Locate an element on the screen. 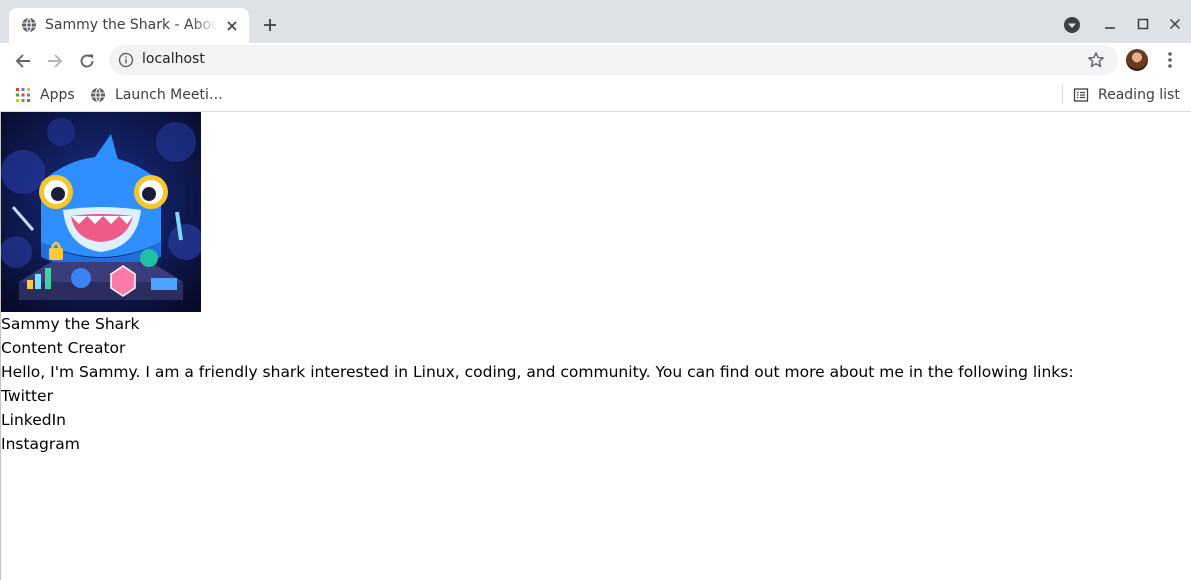 The width and height of the screenshot is (1191, 580). url-text: localhost is located at coordinates (173, 59).